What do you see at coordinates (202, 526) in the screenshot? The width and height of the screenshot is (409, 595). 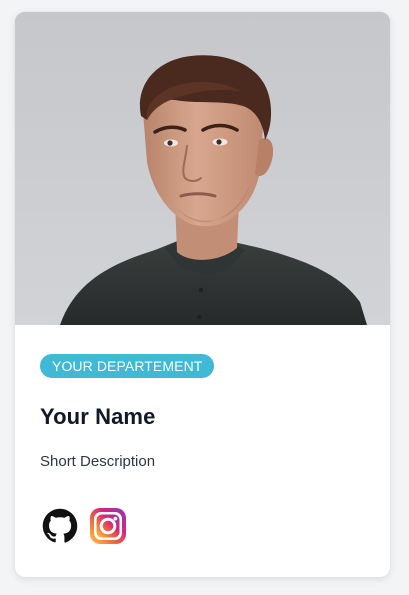 I see `social-links` at bounding box center [202, 526].